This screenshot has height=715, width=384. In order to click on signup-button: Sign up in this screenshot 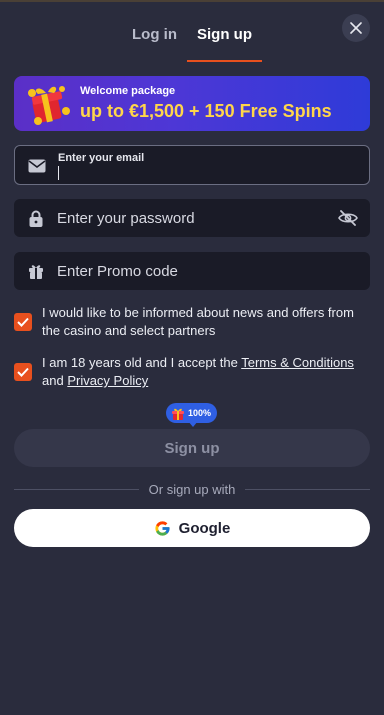, I will do `click(192, 448)`.